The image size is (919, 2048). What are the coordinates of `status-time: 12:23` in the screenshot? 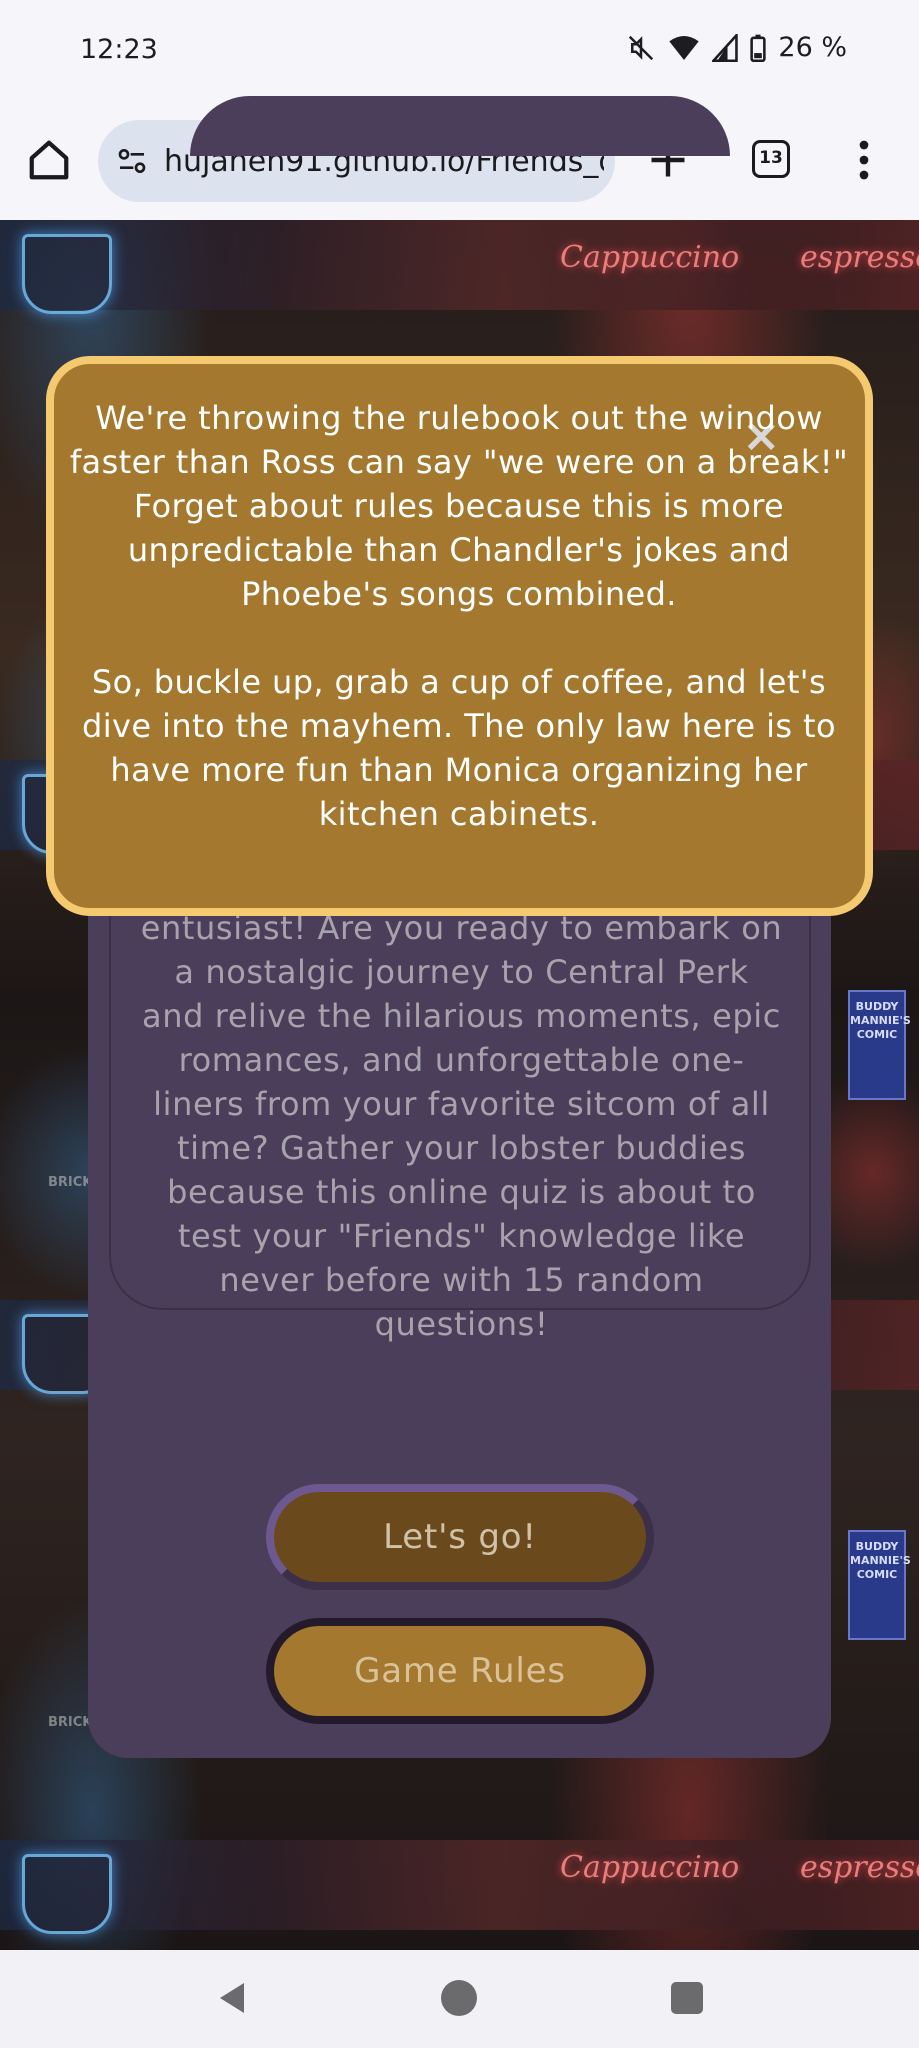 It's located at (119, 49).